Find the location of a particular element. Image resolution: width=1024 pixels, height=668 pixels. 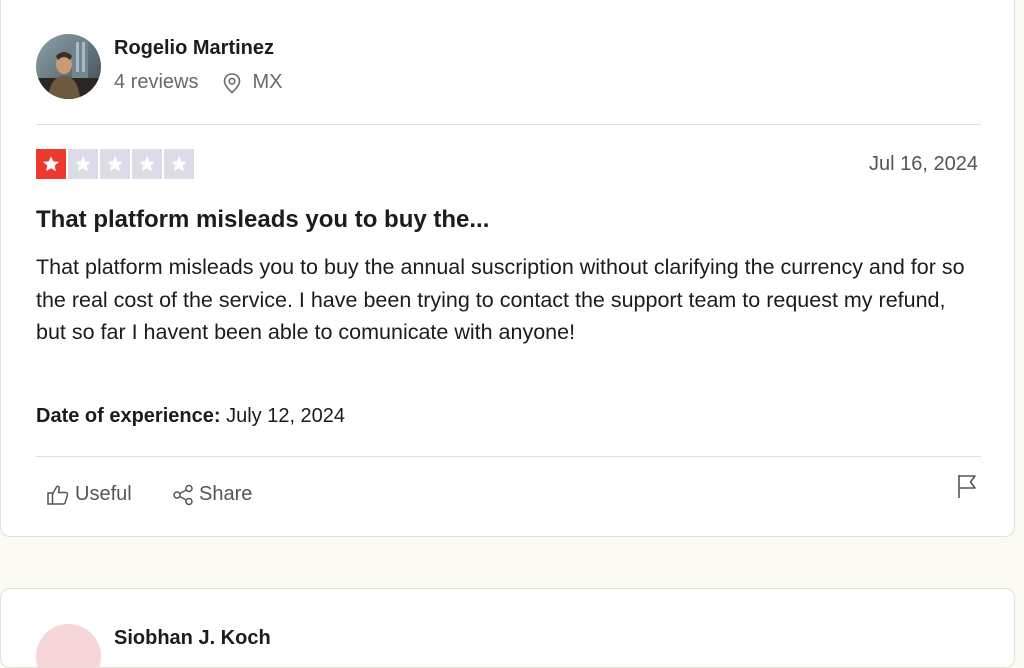

experience-label: Date of experience: is located at coordinates (128, 416).